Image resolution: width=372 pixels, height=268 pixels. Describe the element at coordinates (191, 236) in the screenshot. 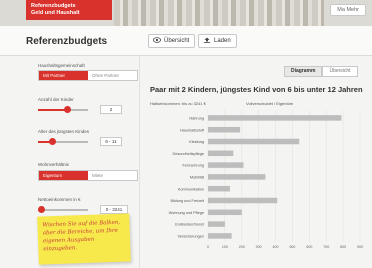

I see `category-label: Versicherungen` at that location.